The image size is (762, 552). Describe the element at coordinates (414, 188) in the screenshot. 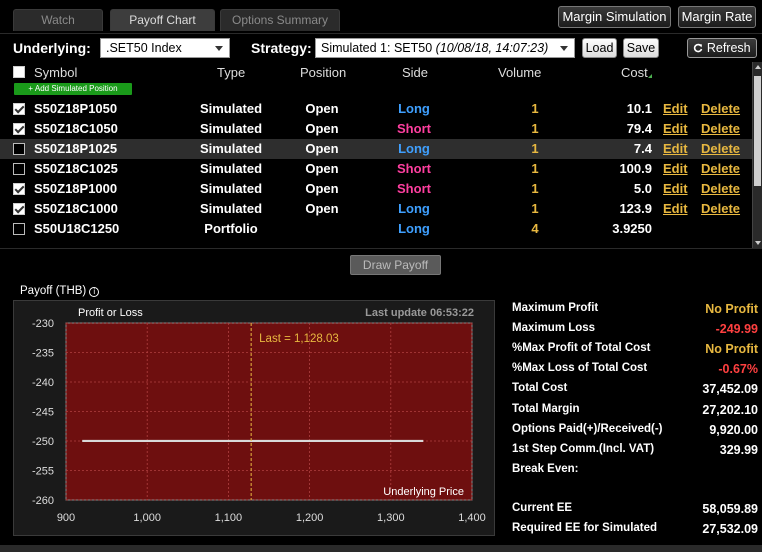

I see `row-side: Short` at that location.